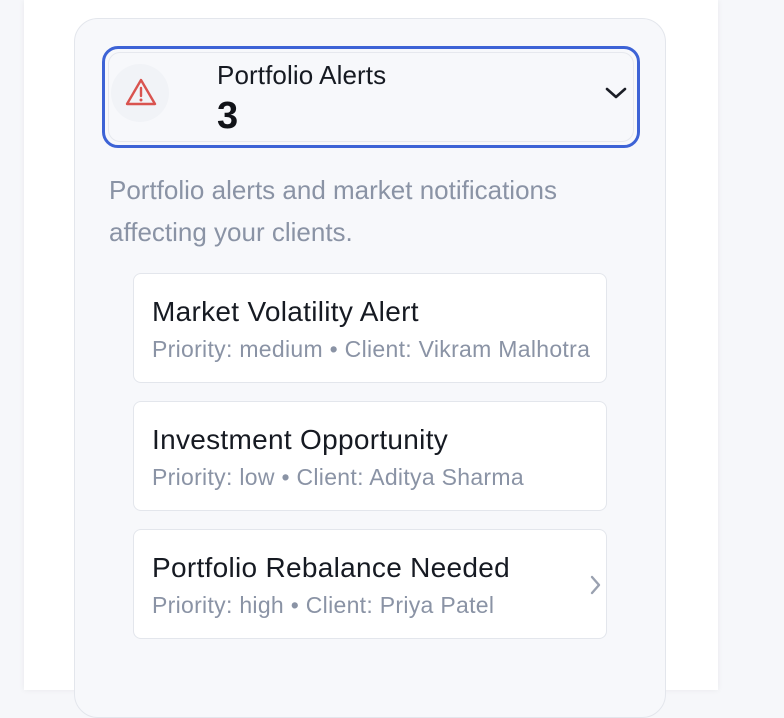  I want to click on alert-item-title: Portfolio Rebalance Needed, so click(331, 567).